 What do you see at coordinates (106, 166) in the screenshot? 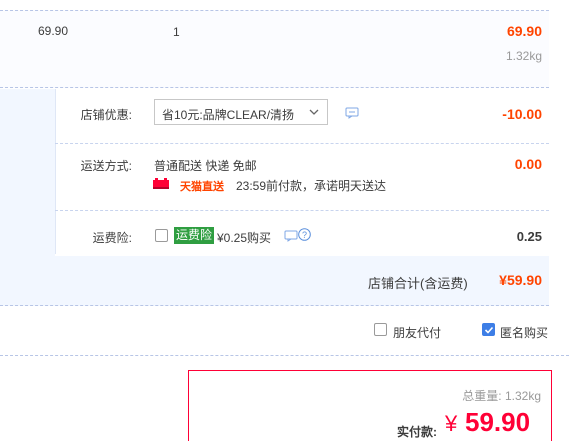
I see `shipping-label: 运送方式:` at bounding box center [106, 166].